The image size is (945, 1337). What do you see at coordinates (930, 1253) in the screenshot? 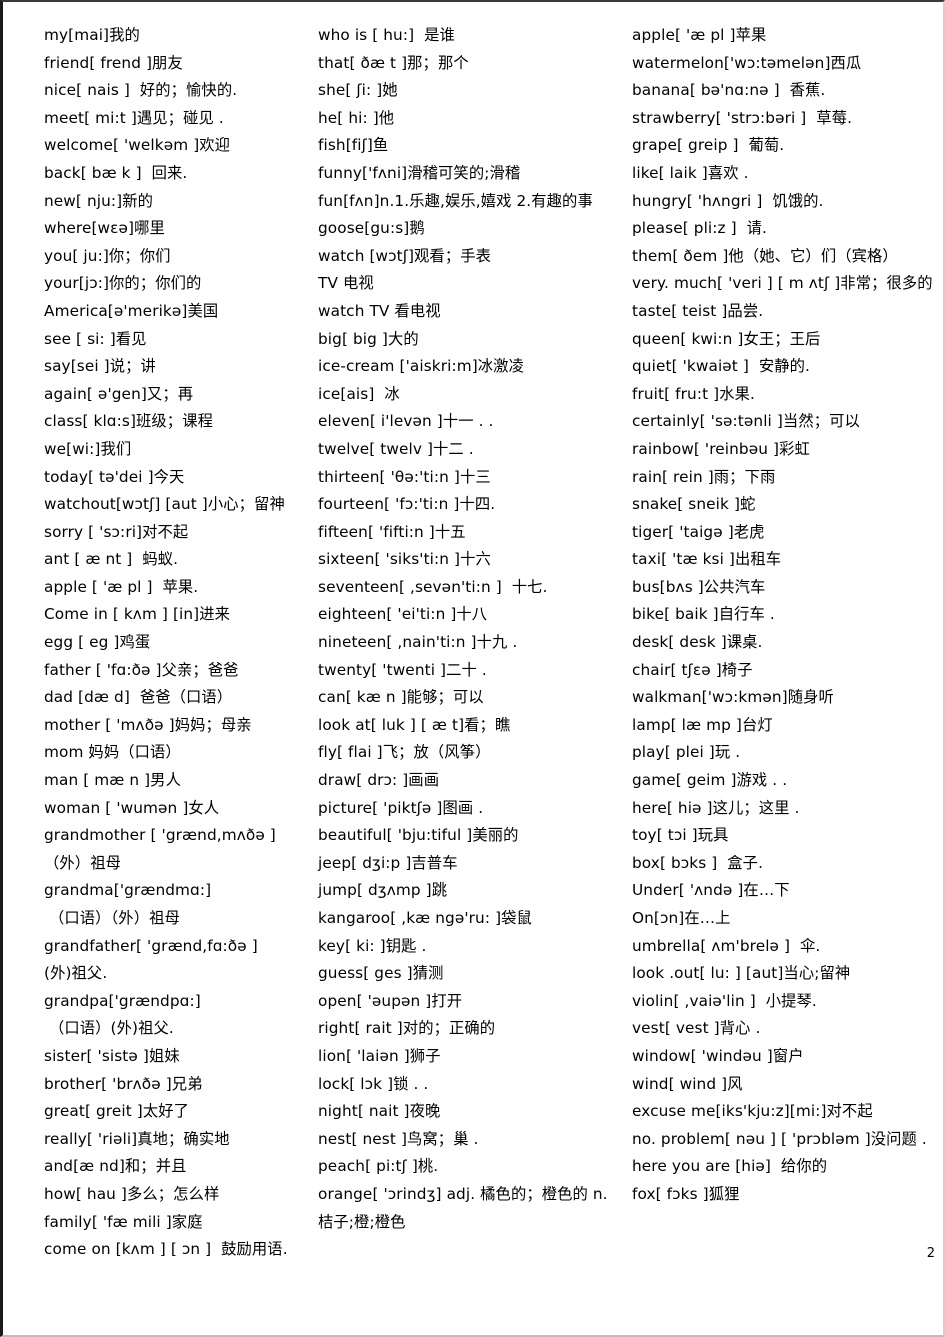
I see `page-number: 2` at bounding box center [930, 1253].